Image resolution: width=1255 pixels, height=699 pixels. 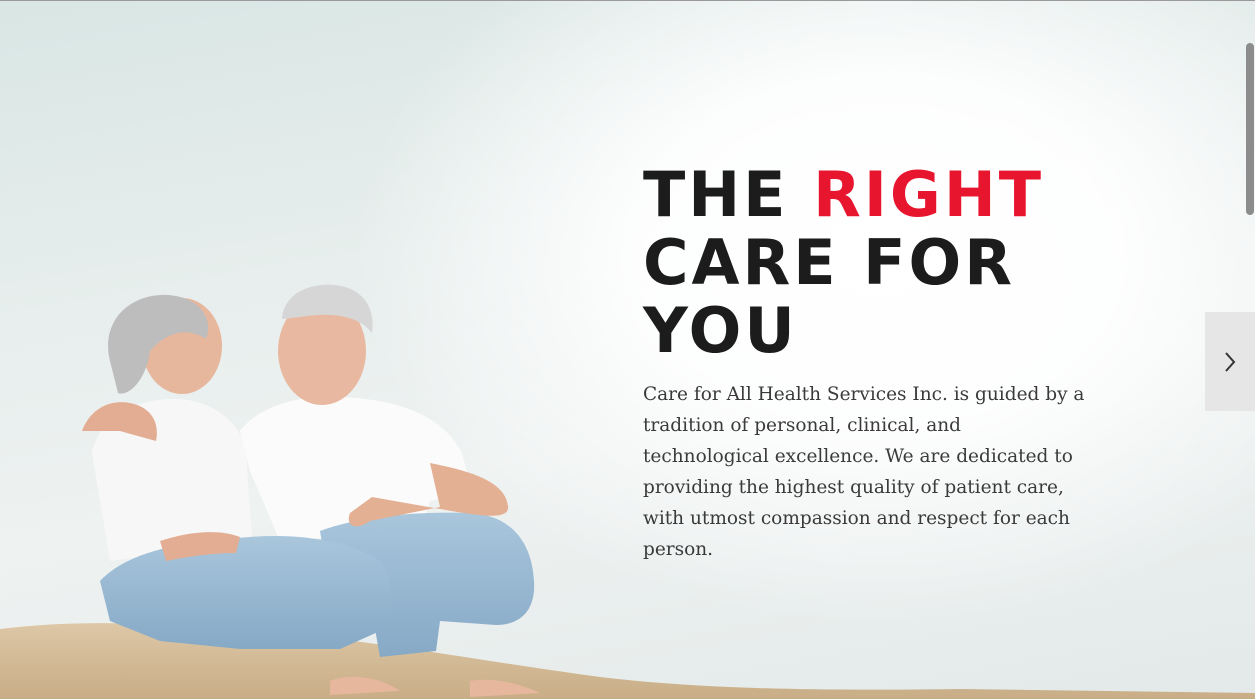 I want to click on headline-accent-word: RIGHT, so click(x=929, y=194).